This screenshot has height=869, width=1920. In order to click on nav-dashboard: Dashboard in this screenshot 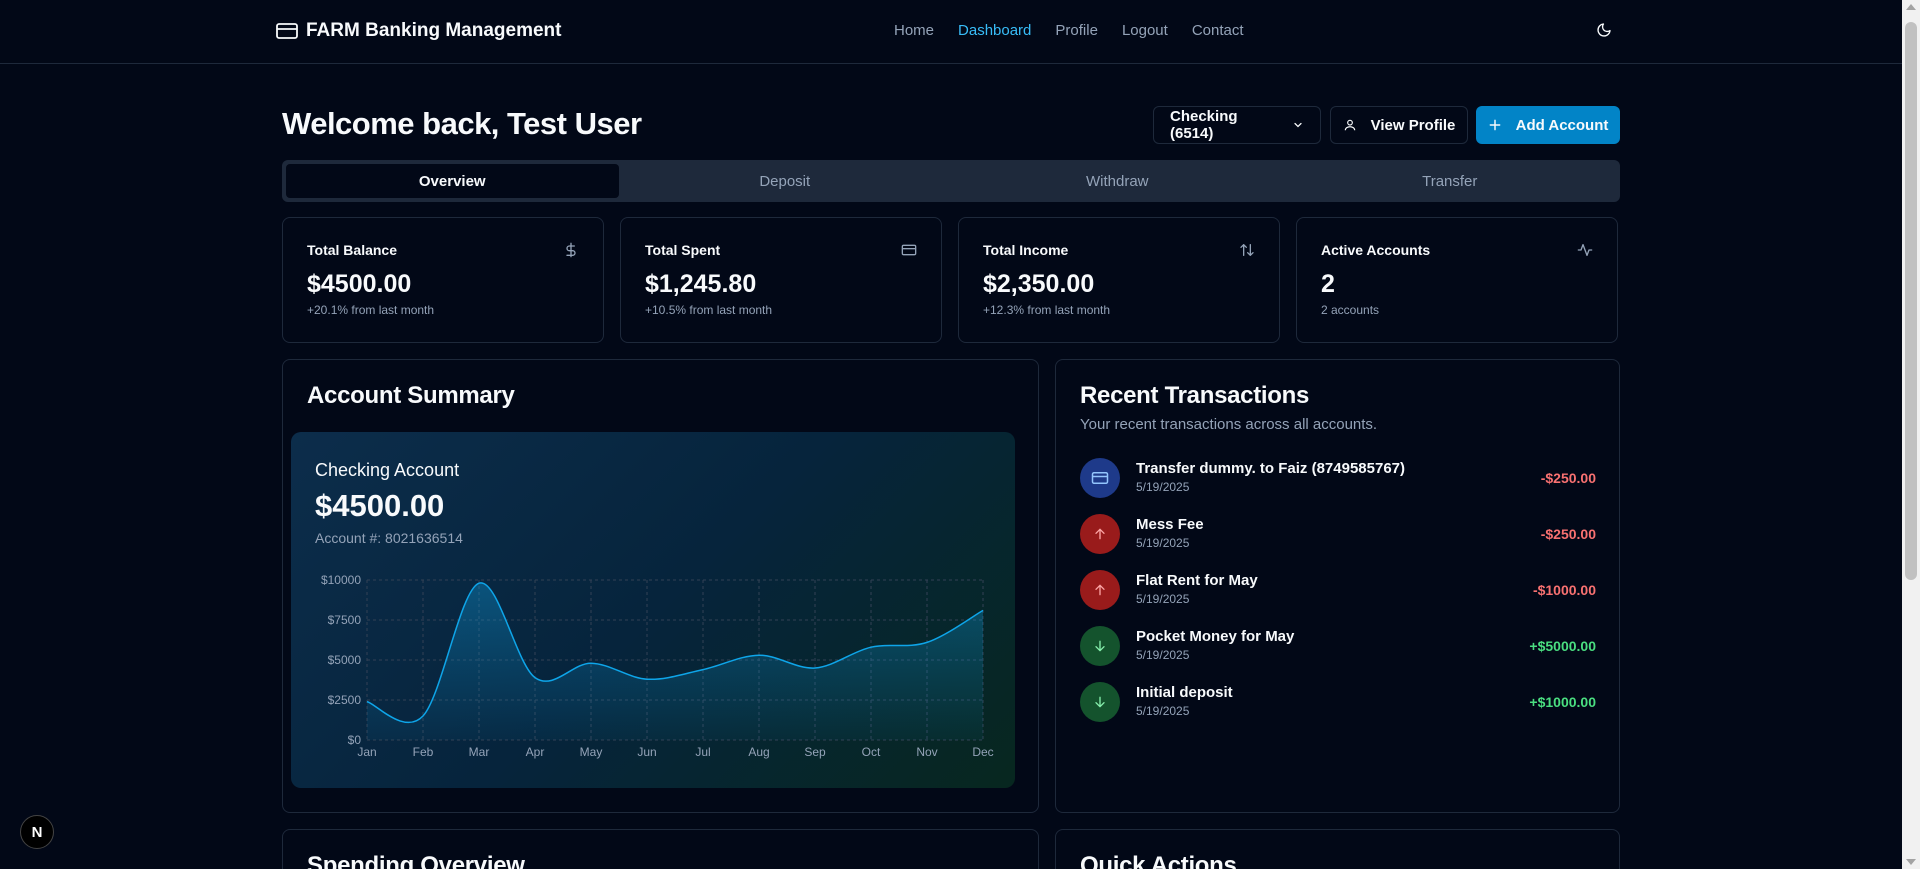, I will do `click(994, 30)`.